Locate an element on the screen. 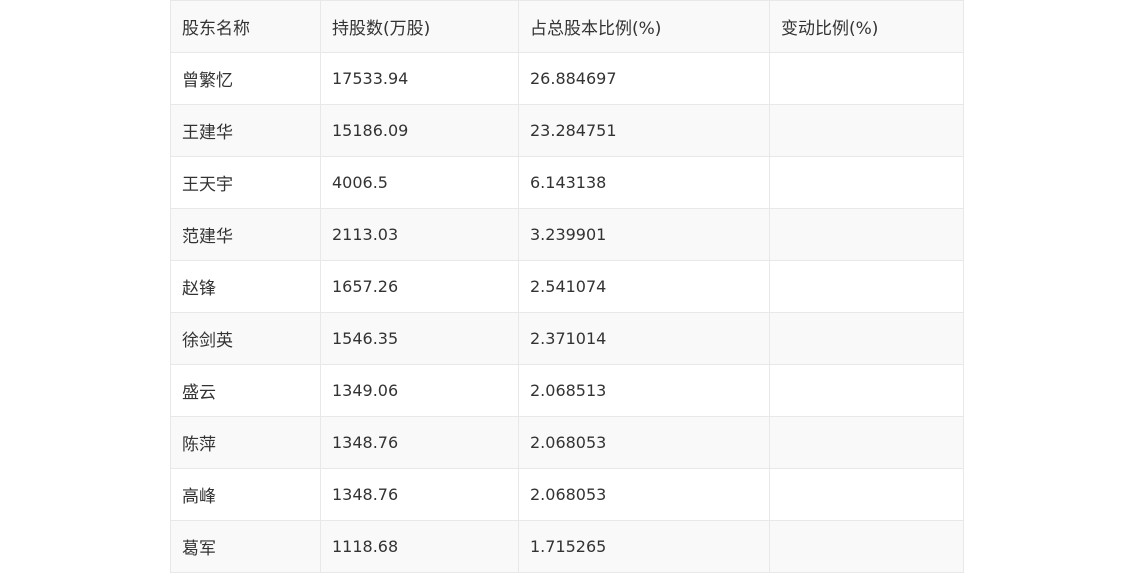 Image resolution: width=1134 pixels, height=573 pixels. table-row: 范建华 2113.03 3.239901 is located at coordinates (567, 234).